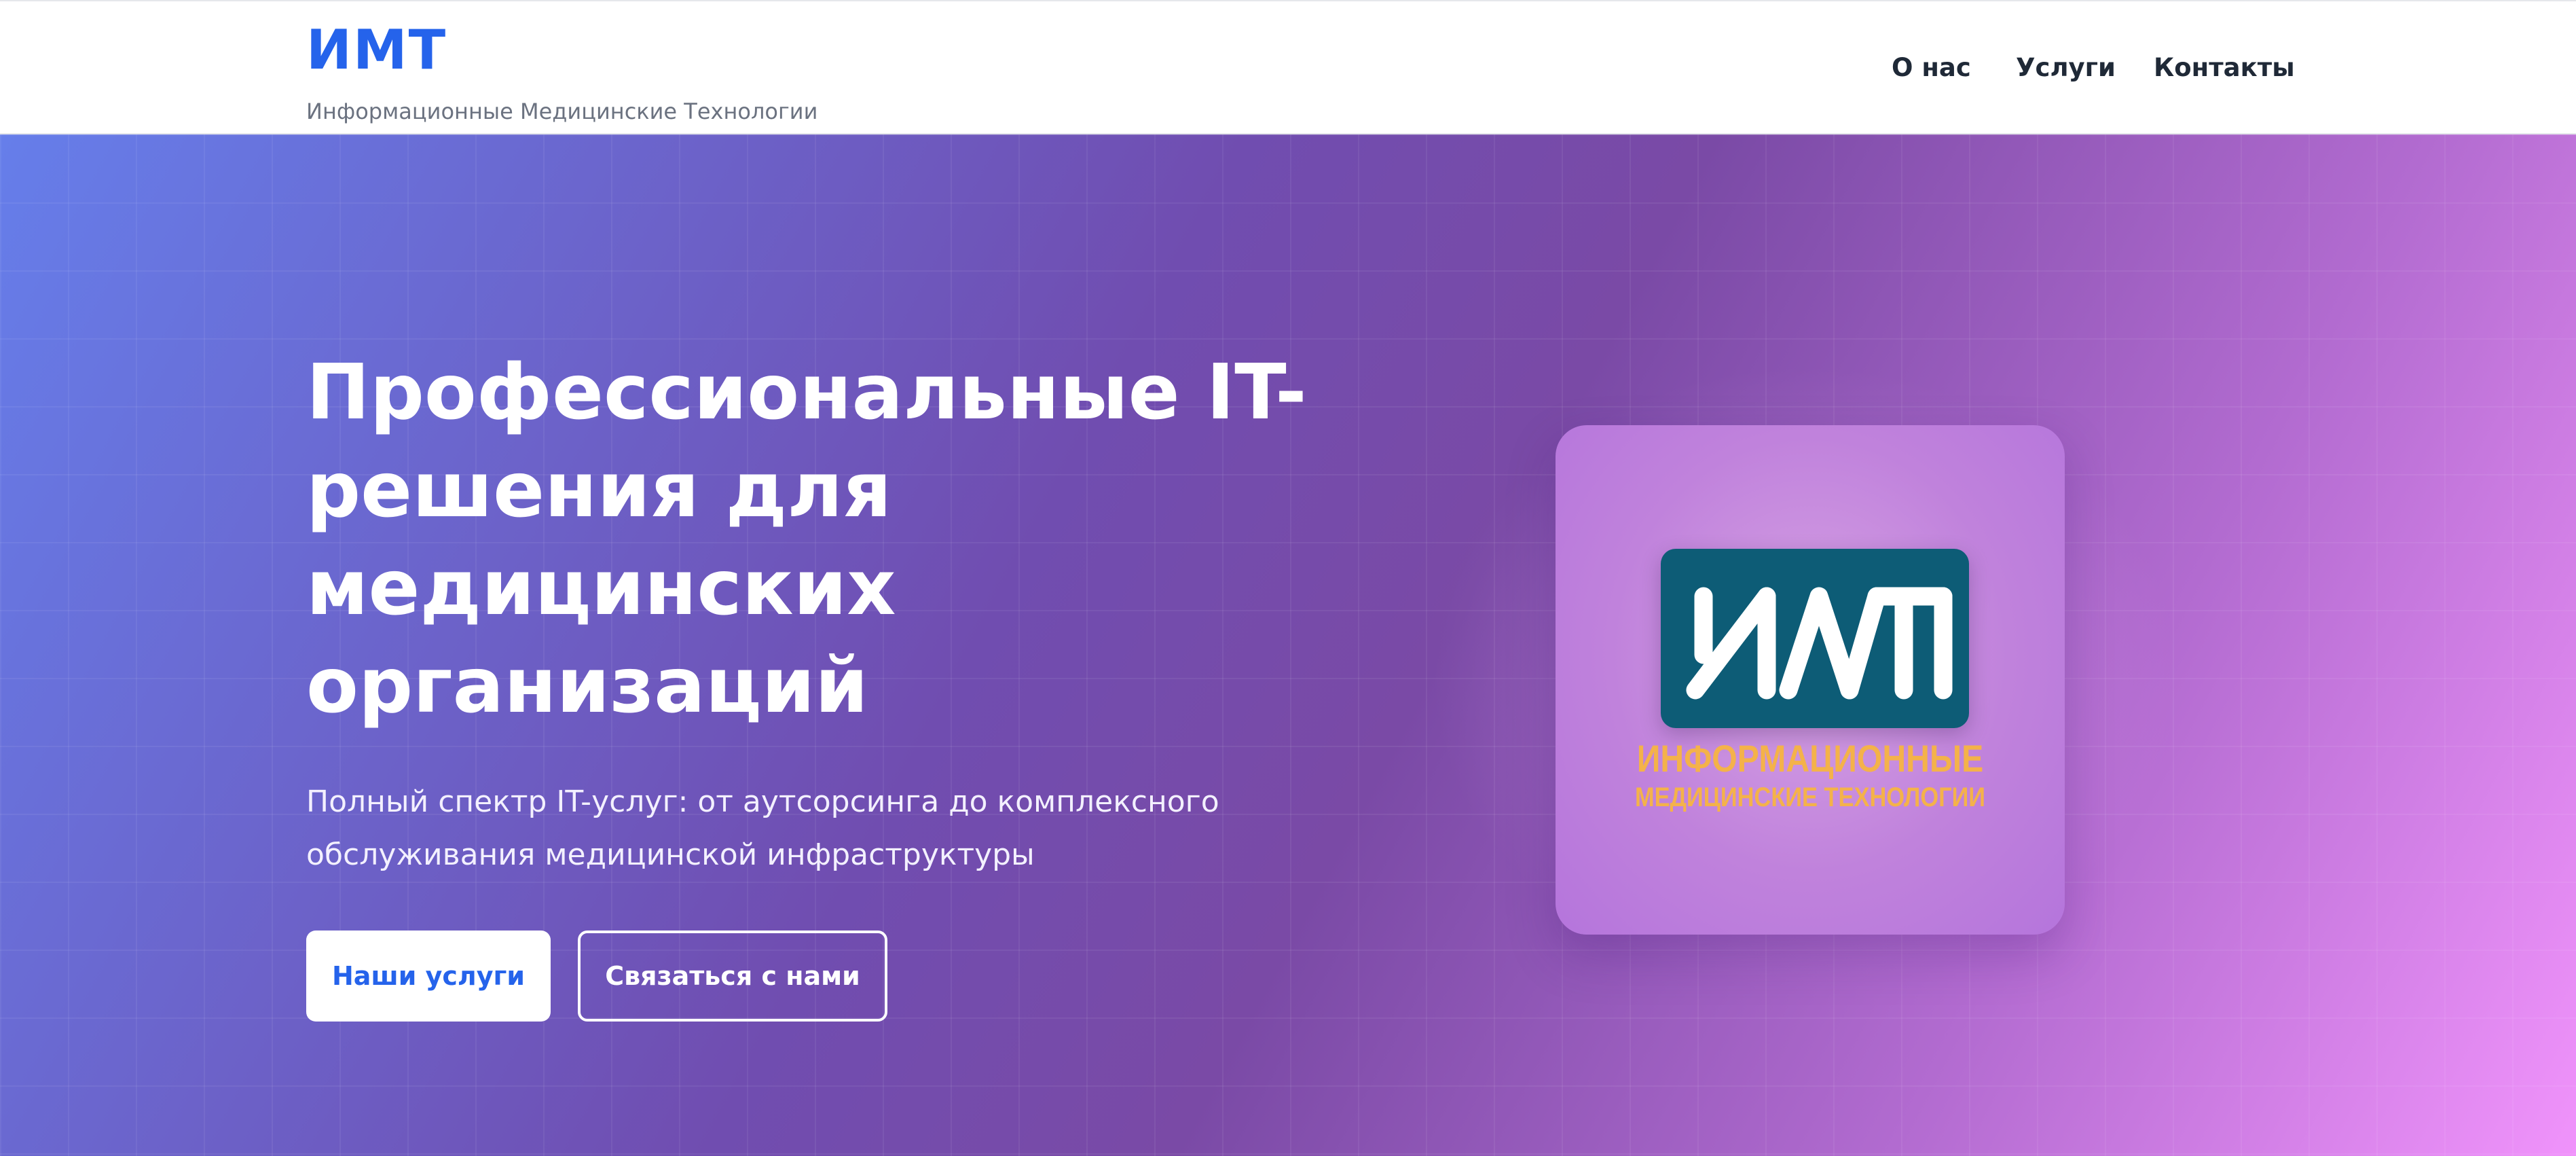 The image size is (2576, 1156). I want to click on company-logo-mark, so click(1815, 638).